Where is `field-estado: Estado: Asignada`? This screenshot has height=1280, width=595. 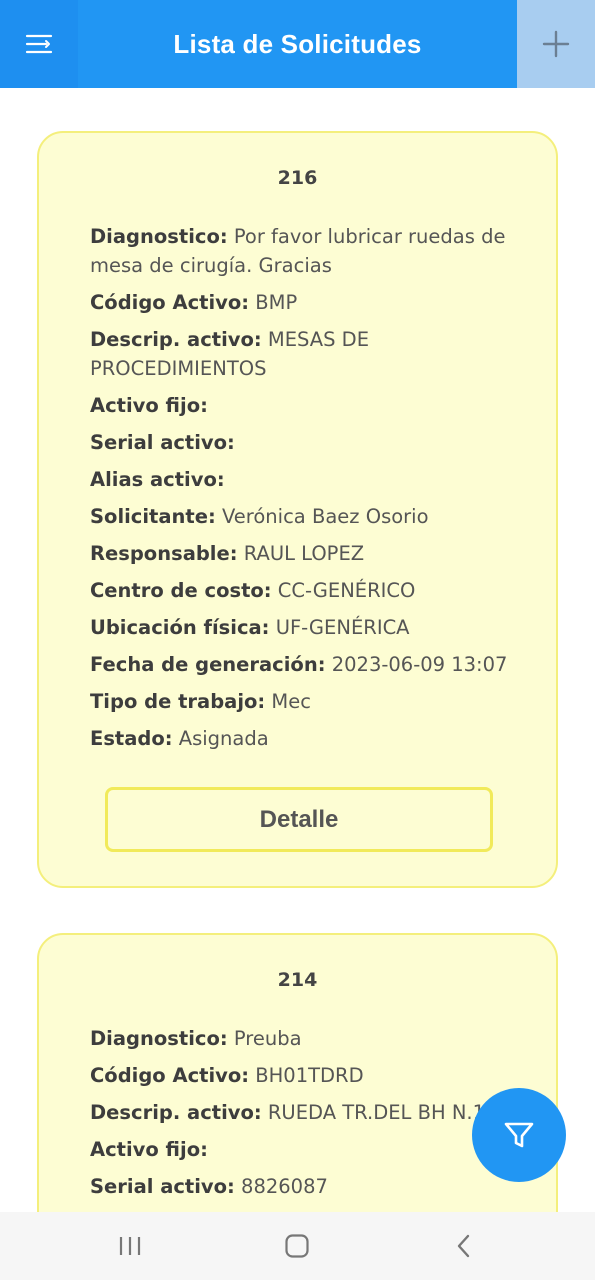 field-estado: Estado: Asignada is located at coordinates (303, 738).